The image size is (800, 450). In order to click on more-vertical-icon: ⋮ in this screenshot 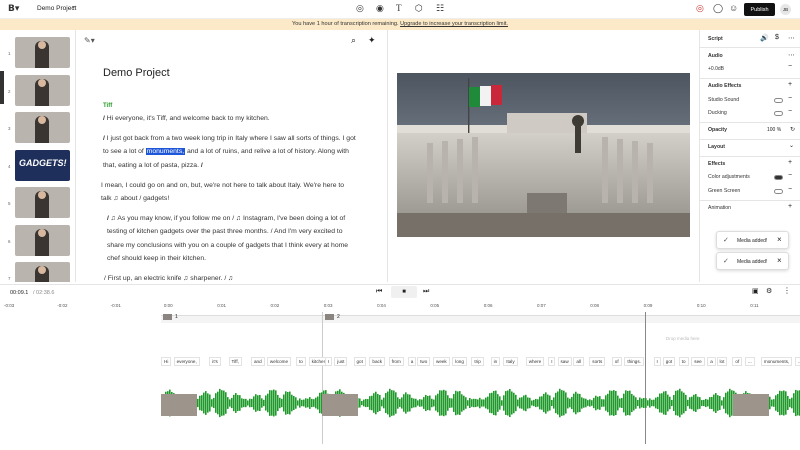, I will do `click(787, 290)`.